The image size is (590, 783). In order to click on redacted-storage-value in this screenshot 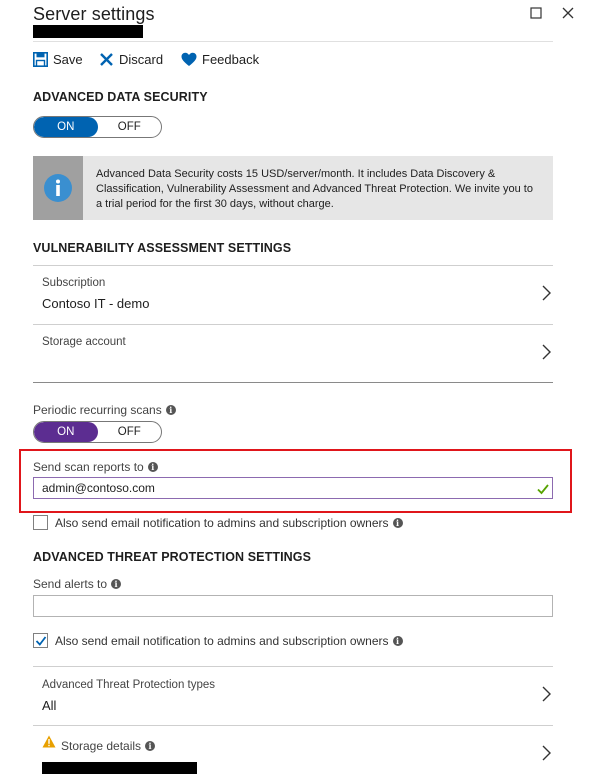, I will do `click(119, 768)`.